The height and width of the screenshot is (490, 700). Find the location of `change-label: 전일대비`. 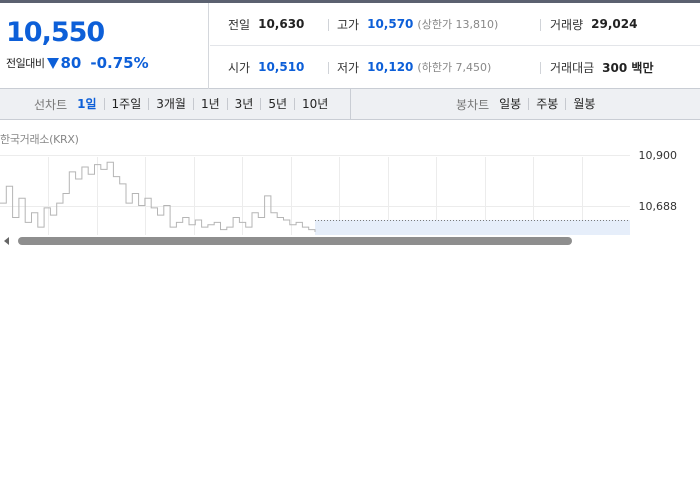

change-label: 전일대비 is located at coordinates (25, 63).